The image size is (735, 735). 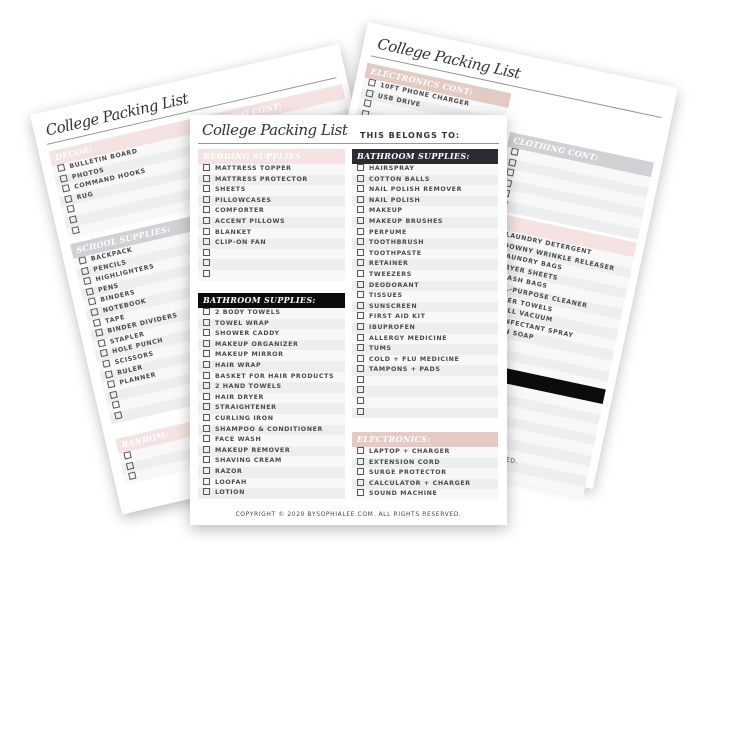 What do you see at coordinates (425, 452) in the screenshot?
I see `checklist-item: LAPTOP + CHARGER` at bounding box center [425, 452].